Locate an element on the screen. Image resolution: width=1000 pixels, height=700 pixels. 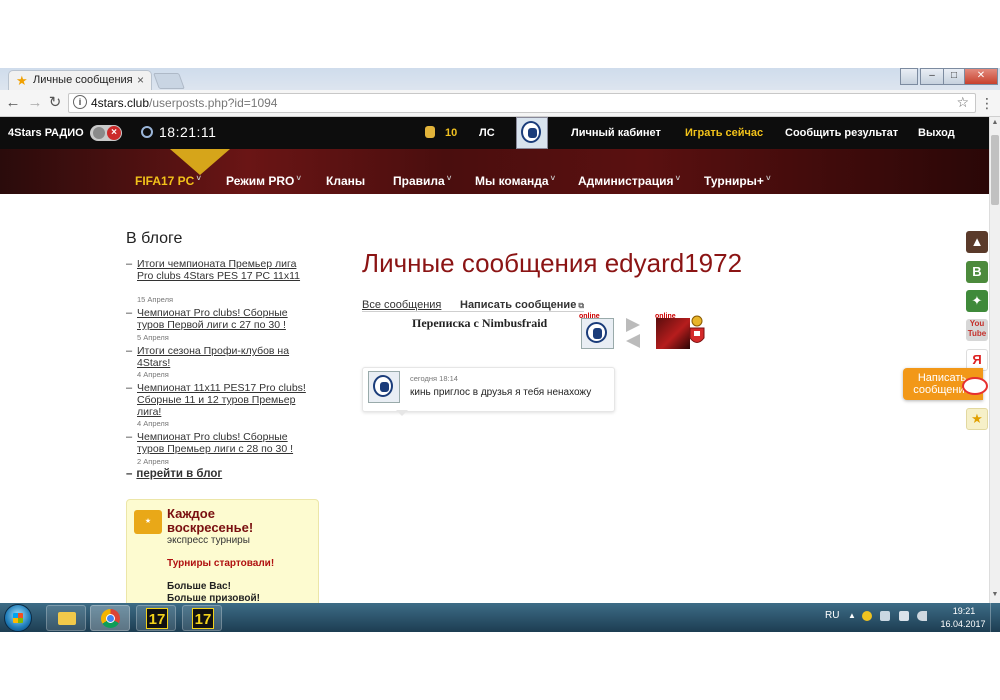
tray-expand-icon: ▲ is located at coordinates (852, 615).